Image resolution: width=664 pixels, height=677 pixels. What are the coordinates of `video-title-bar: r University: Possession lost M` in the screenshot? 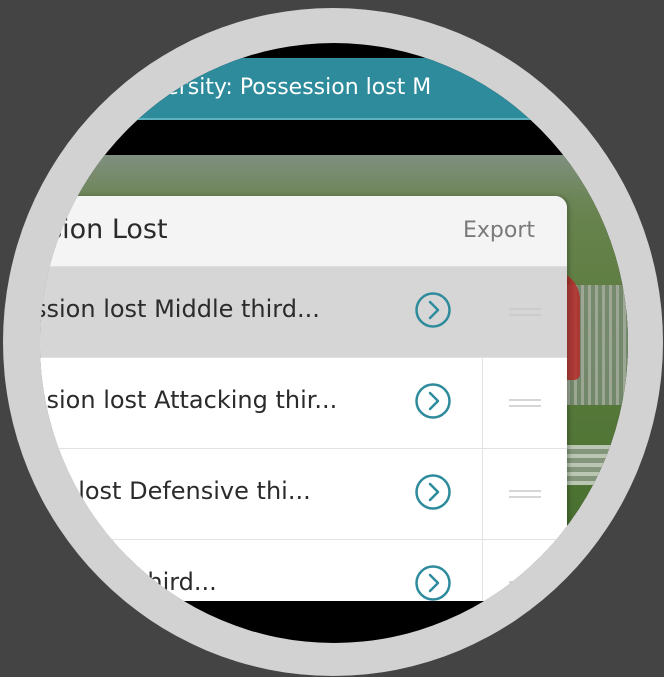 It's located at (334, 89).